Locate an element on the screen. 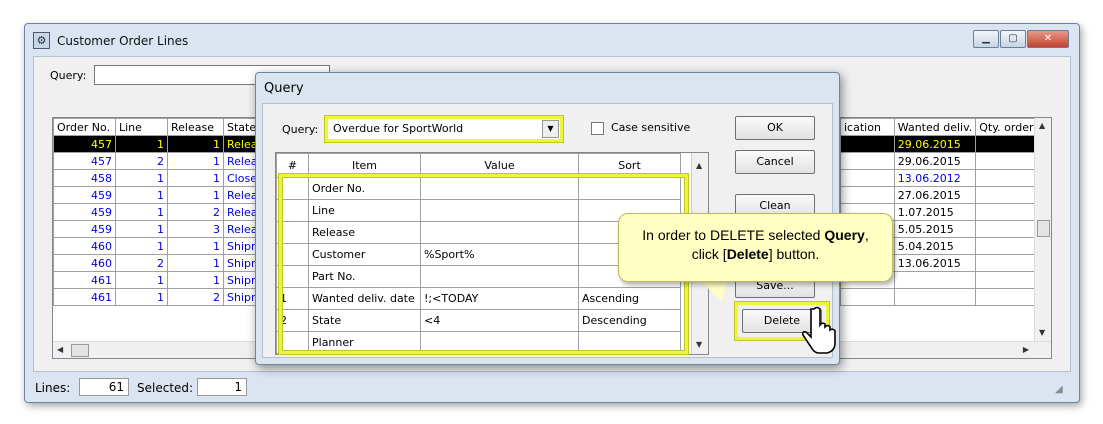 Image resolution: width=1103 pixels, height=424 pixels. scroll-thumb-vertical is located at coordinates (1043, 228).